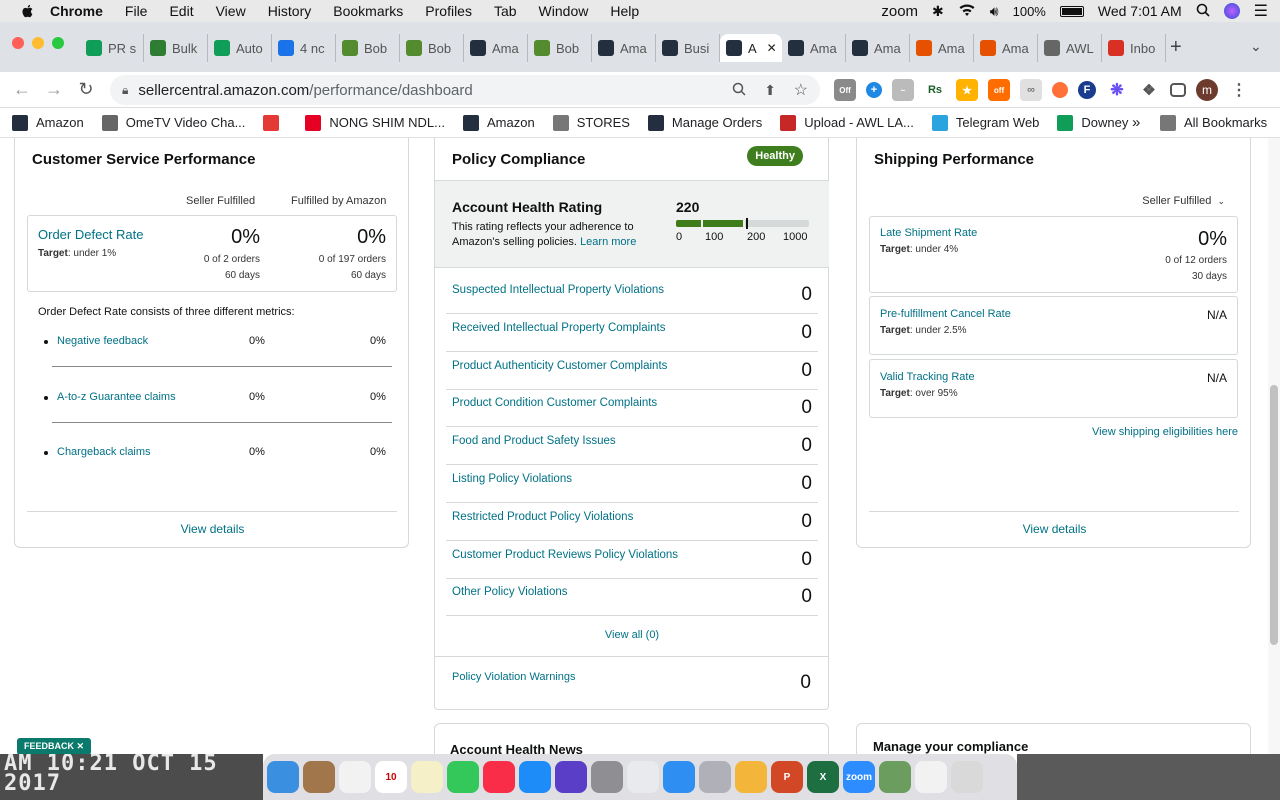  I want to click on menu-bookmarks: Bookmarks, so click(368, 11).